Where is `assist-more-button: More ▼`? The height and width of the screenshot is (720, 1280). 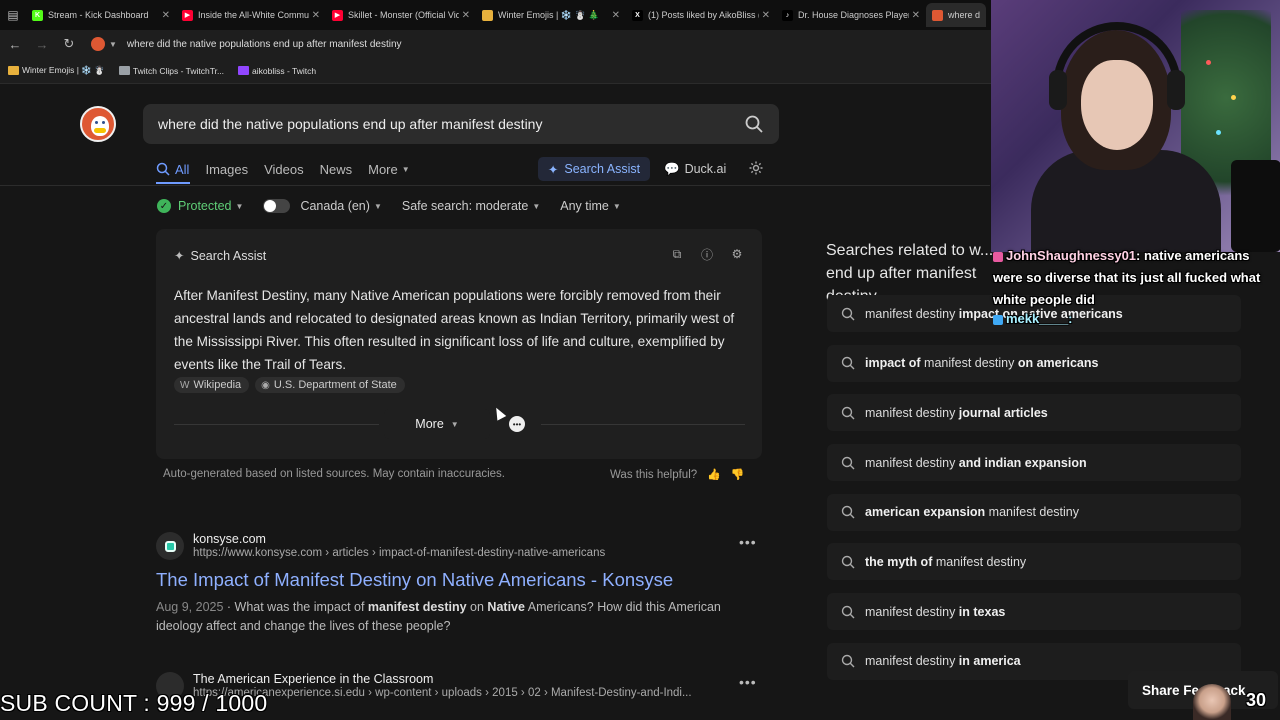
assist-more-button: More ▼ is located at coordinates (437, 424).